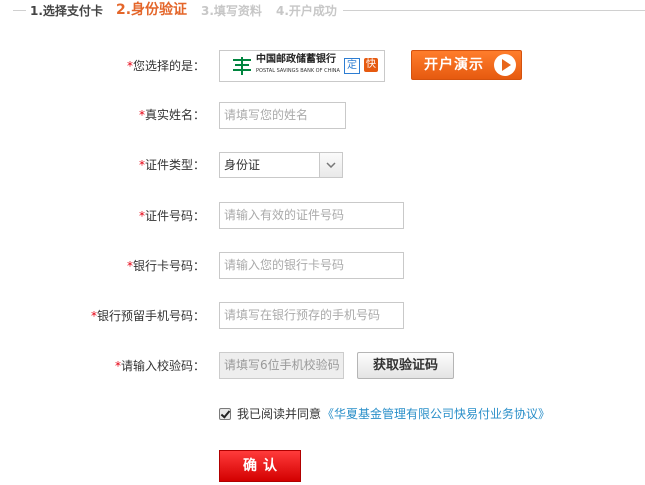 This screenshot has width=645, height=485. Describe the element at coordinates (159, 366) in the screenshot. I see `verify-code-label: *请输入校验码：` at that location.